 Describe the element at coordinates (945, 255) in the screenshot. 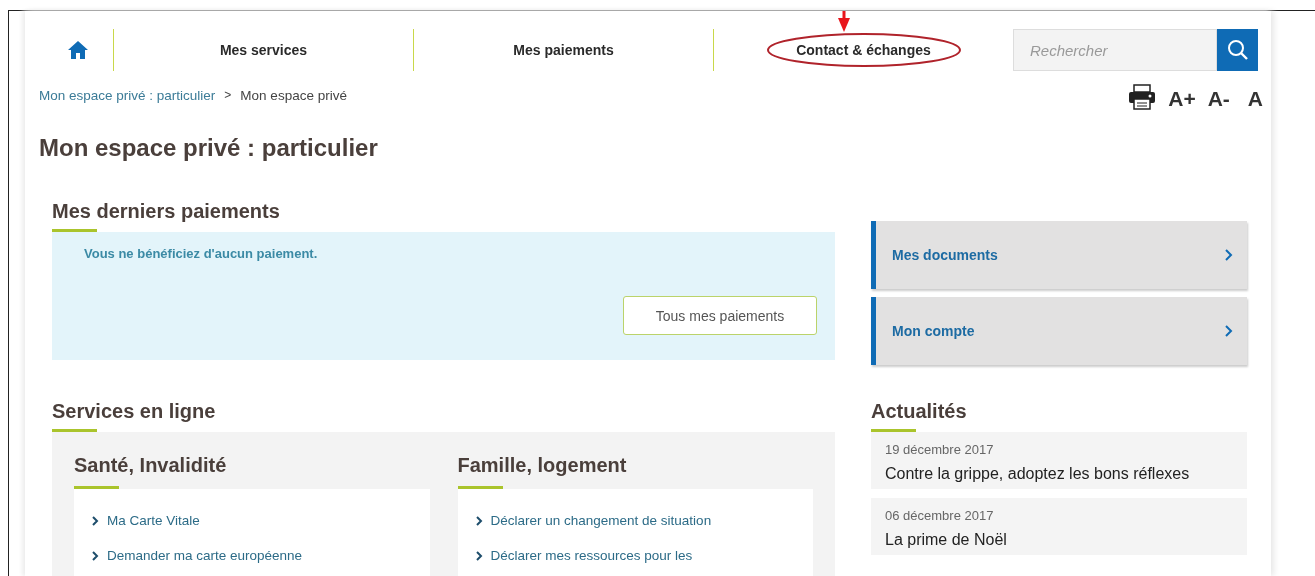

I see `shortcut-label: Mes documents` at that location.